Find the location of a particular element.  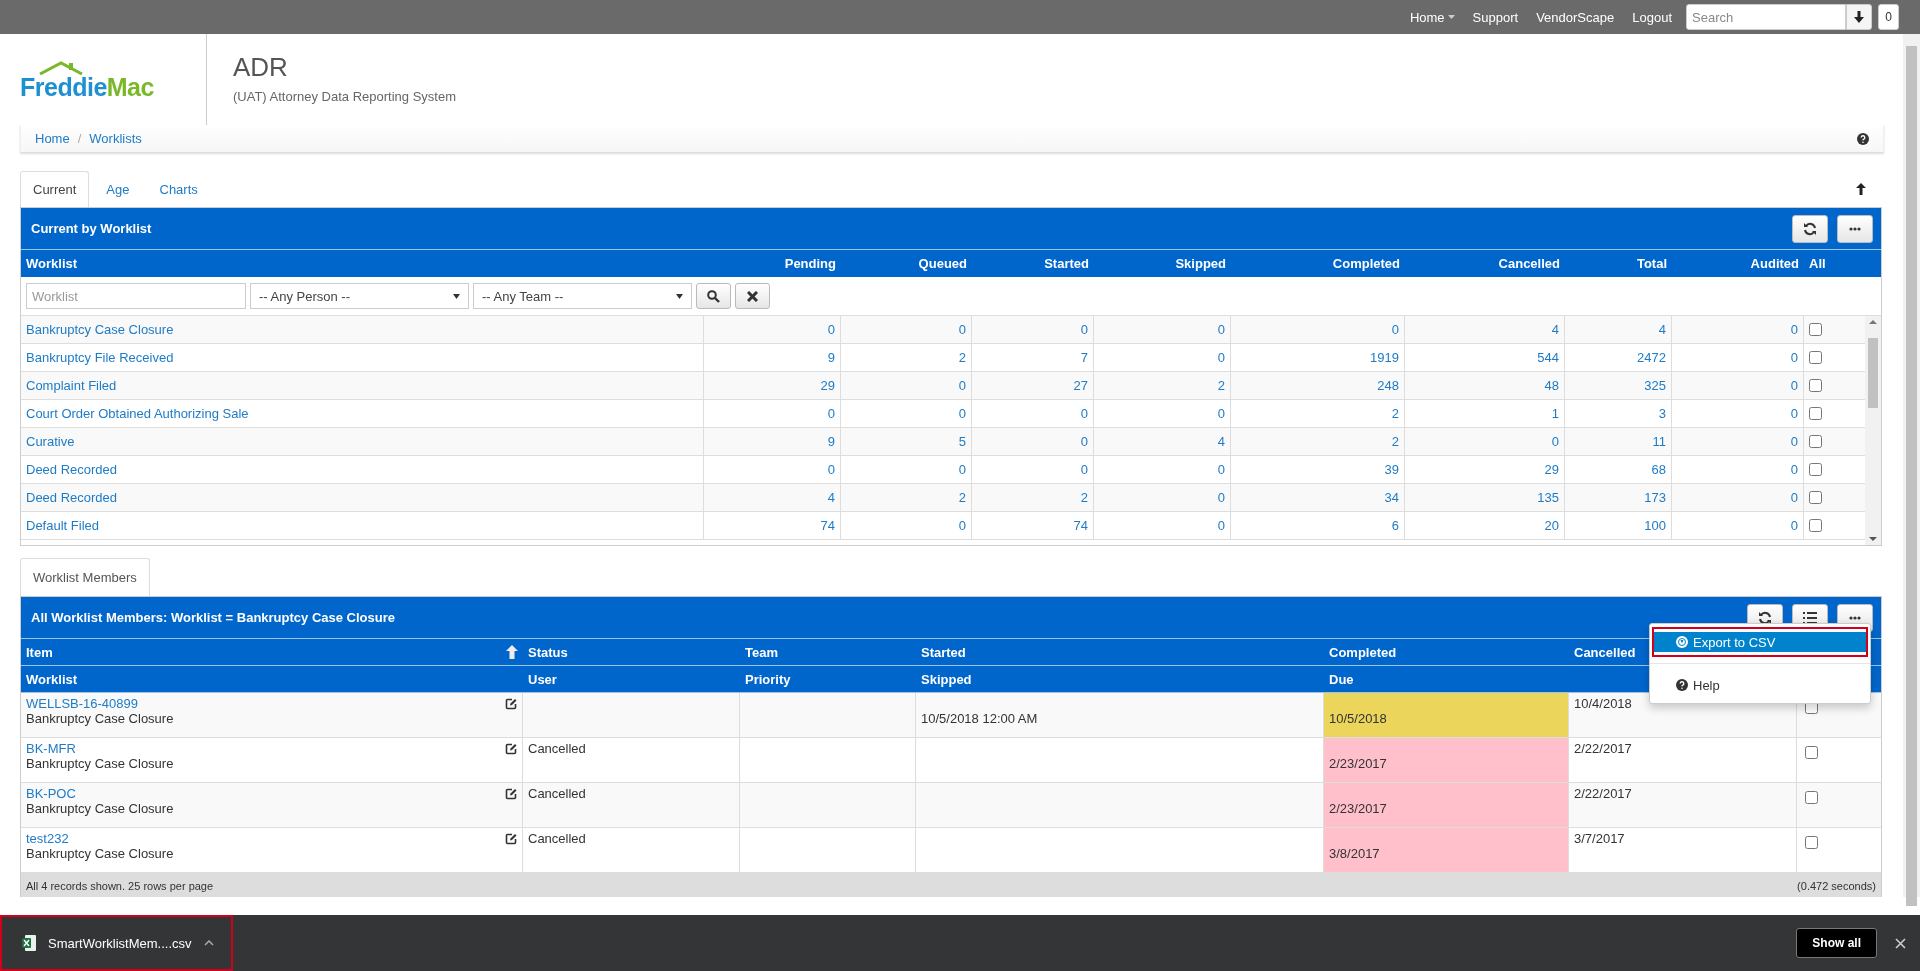

scrollbar is located at coordinates (1873, 430).